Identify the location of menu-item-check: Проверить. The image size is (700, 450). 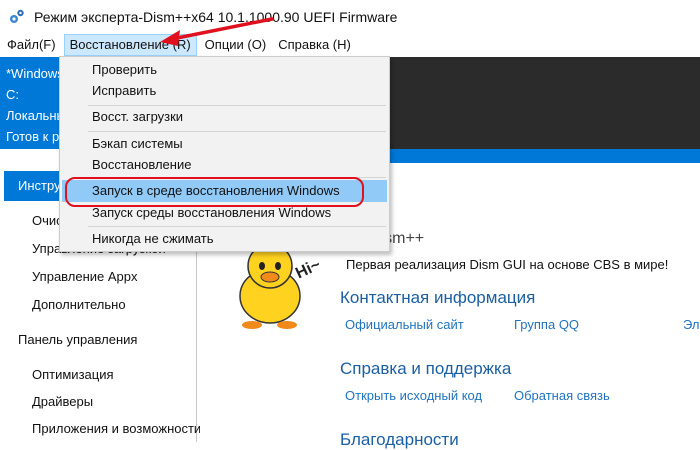
(224, 70).